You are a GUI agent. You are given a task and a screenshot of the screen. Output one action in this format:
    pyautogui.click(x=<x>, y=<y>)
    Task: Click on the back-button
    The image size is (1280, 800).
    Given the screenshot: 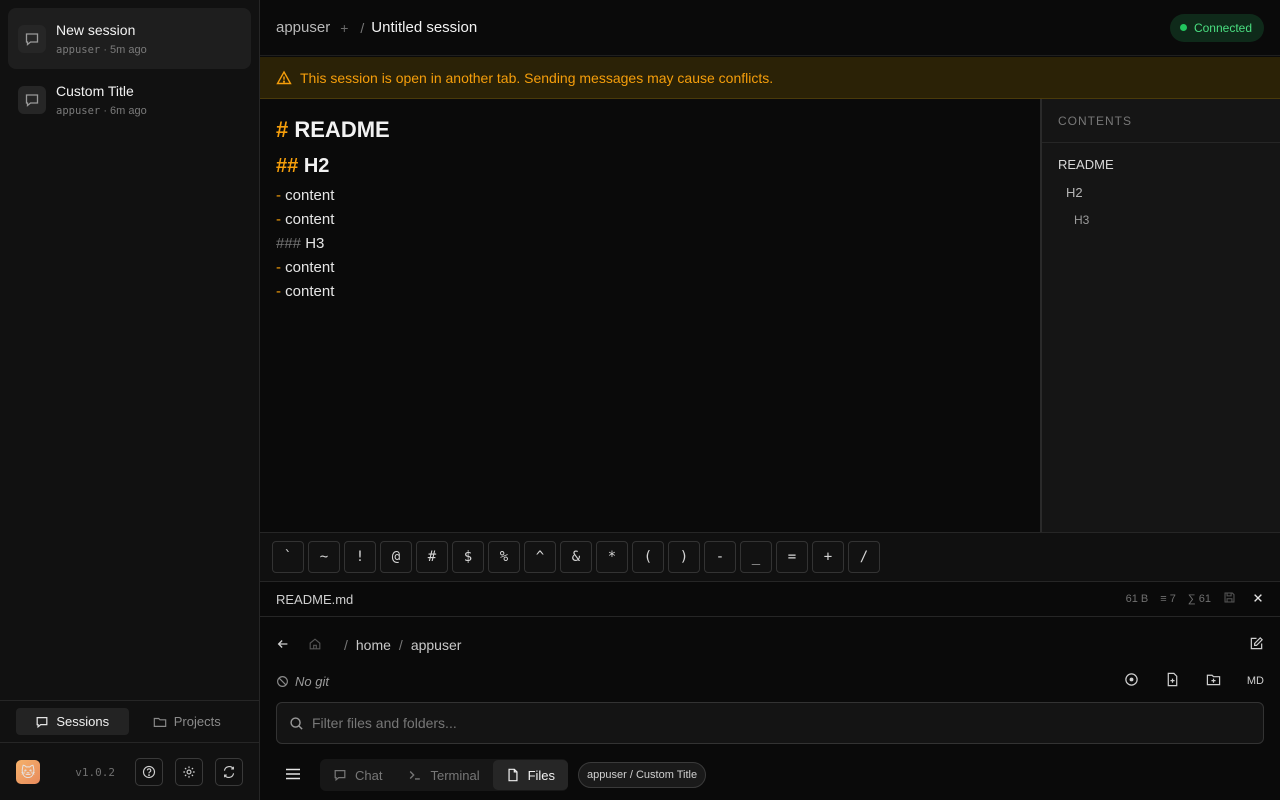 What is the action you would take?
    pyautogui.click(x=283, y=645)
    